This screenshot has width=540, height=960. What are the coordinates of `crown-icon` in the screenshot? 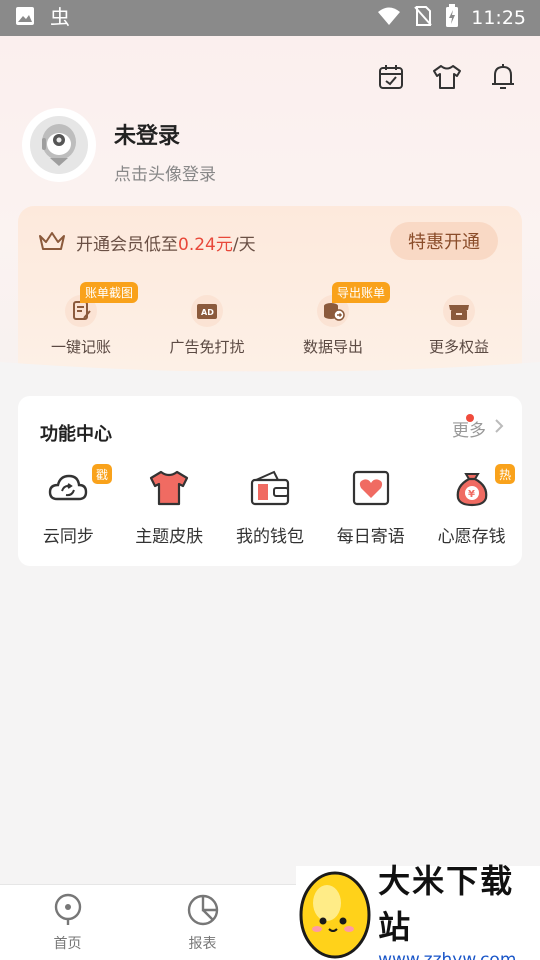 It's located at (52, 243).